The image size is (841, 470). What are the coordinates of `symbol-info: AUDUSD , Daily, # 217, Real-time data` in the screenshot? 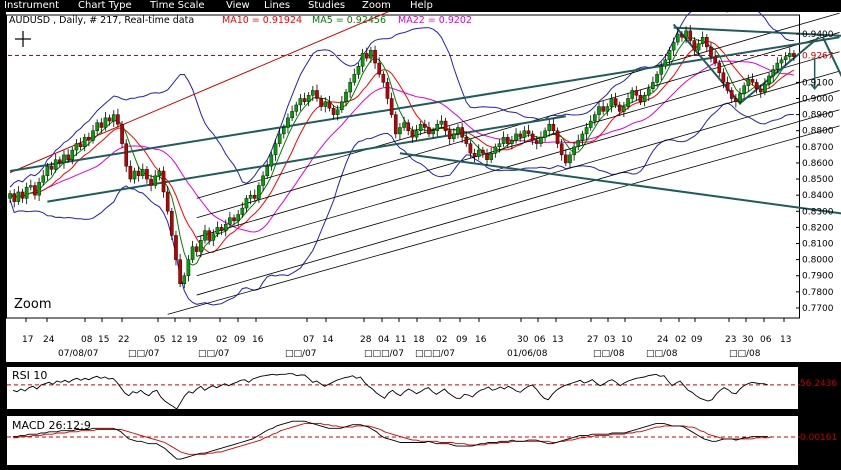 It's located at (101, 20).